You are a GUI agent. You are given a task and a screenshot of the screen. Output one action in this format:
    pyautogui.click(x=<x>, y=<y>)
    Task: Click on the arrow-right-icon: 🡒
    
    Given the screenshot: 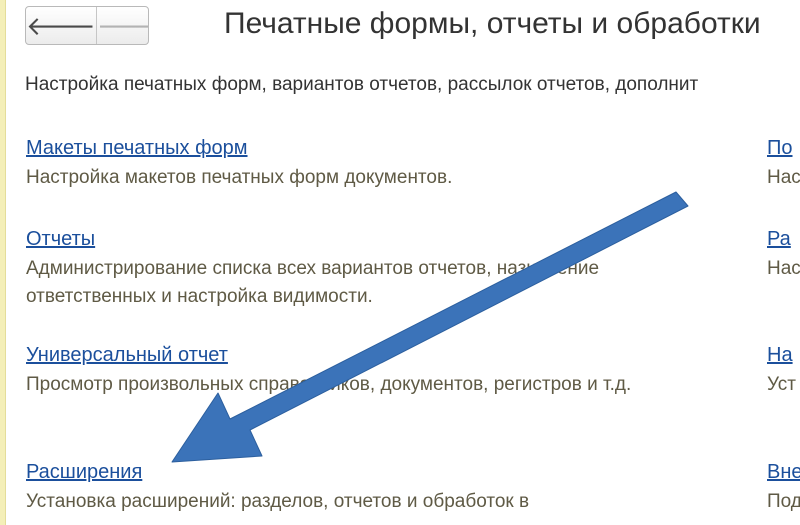 What is the action you would take?
    pyautogui.click(x=122, y=26)
    